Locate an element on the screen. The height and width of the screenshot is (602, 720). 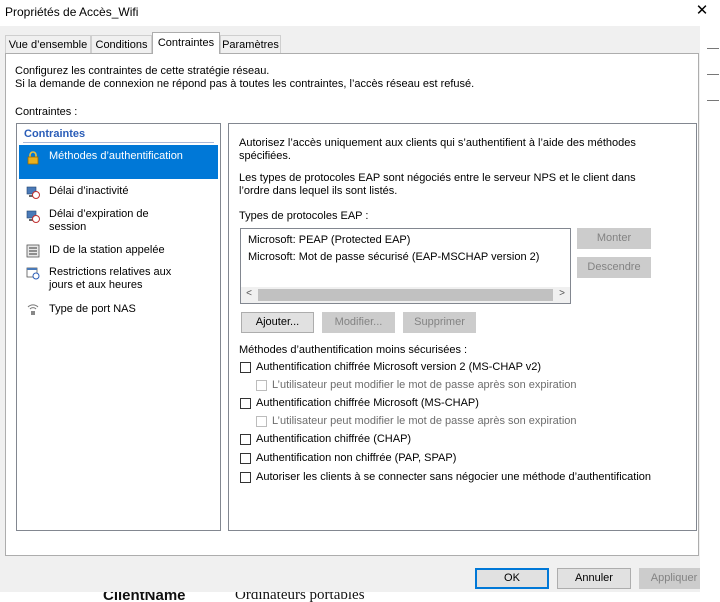
eap-types-label: Types de protocoles EAP : is located at coordinates (304, 216).